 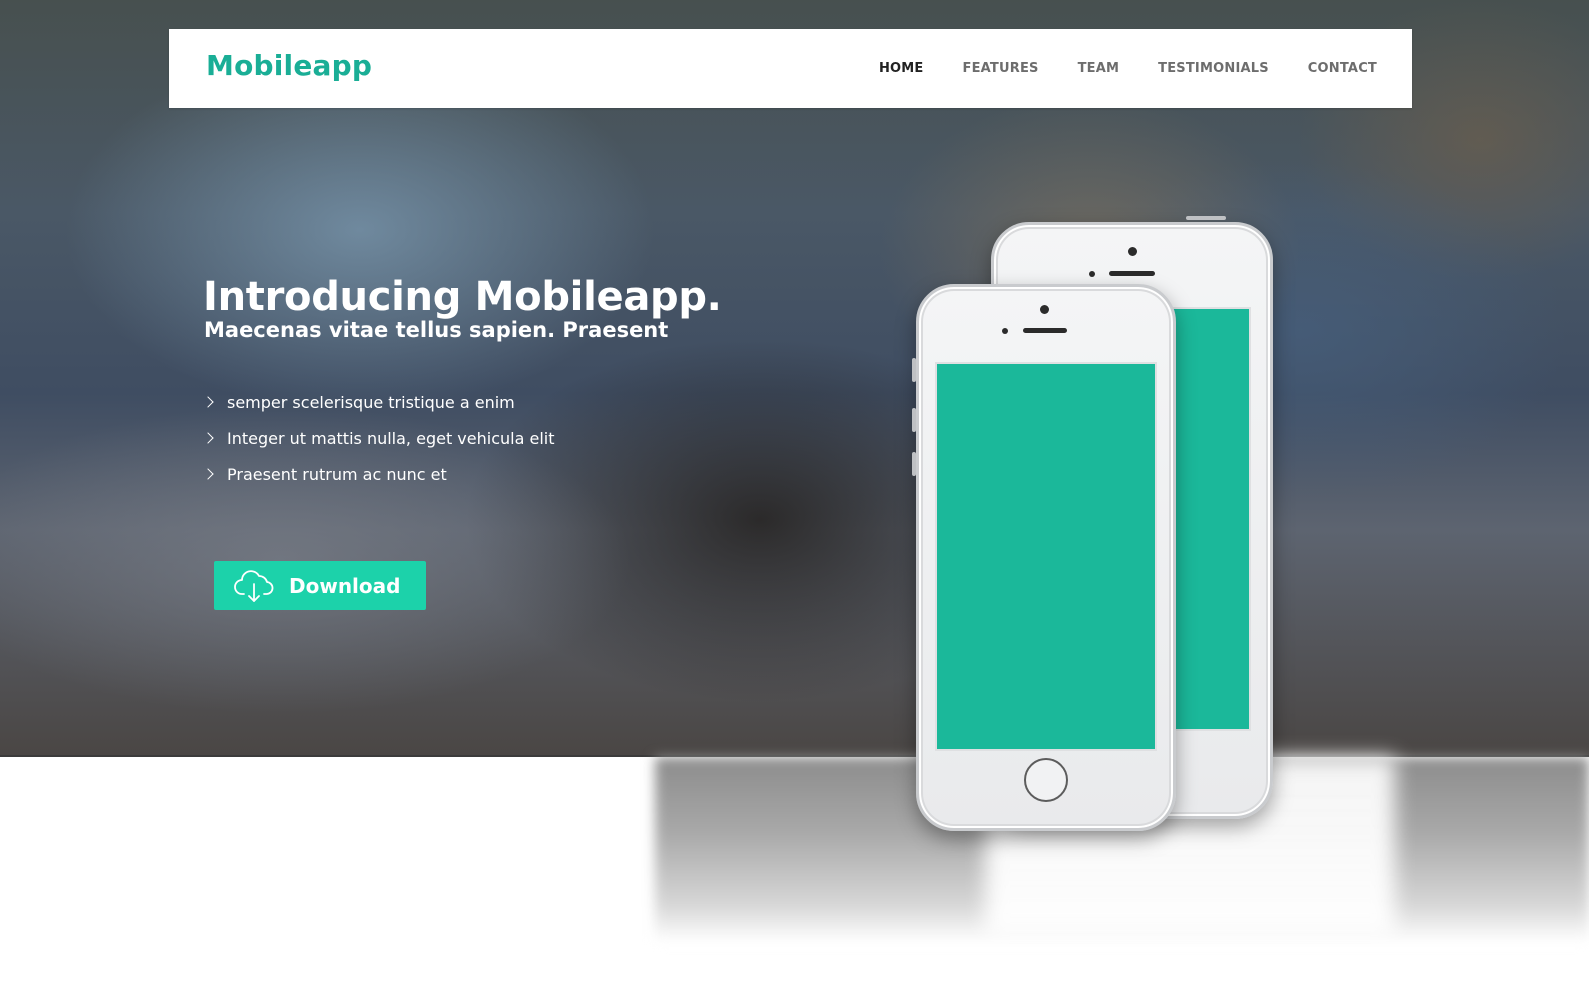 I want to click on nav-item-features: FEATURES, so click(x=1001, y=68).